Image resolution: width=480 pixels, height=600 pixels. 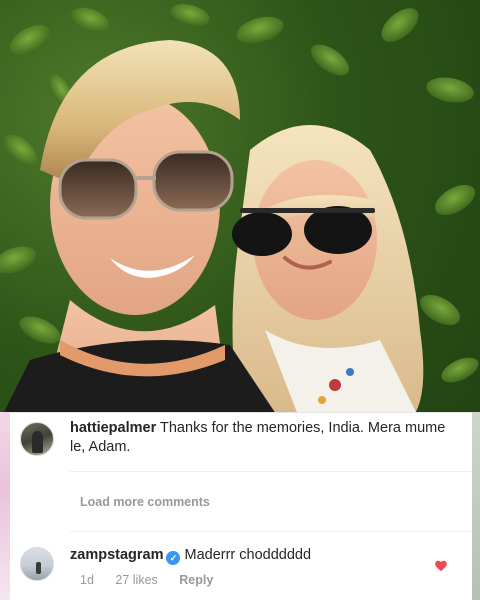 I want to click on verified-badge-icon: ✓, so click(x=173, y=558).